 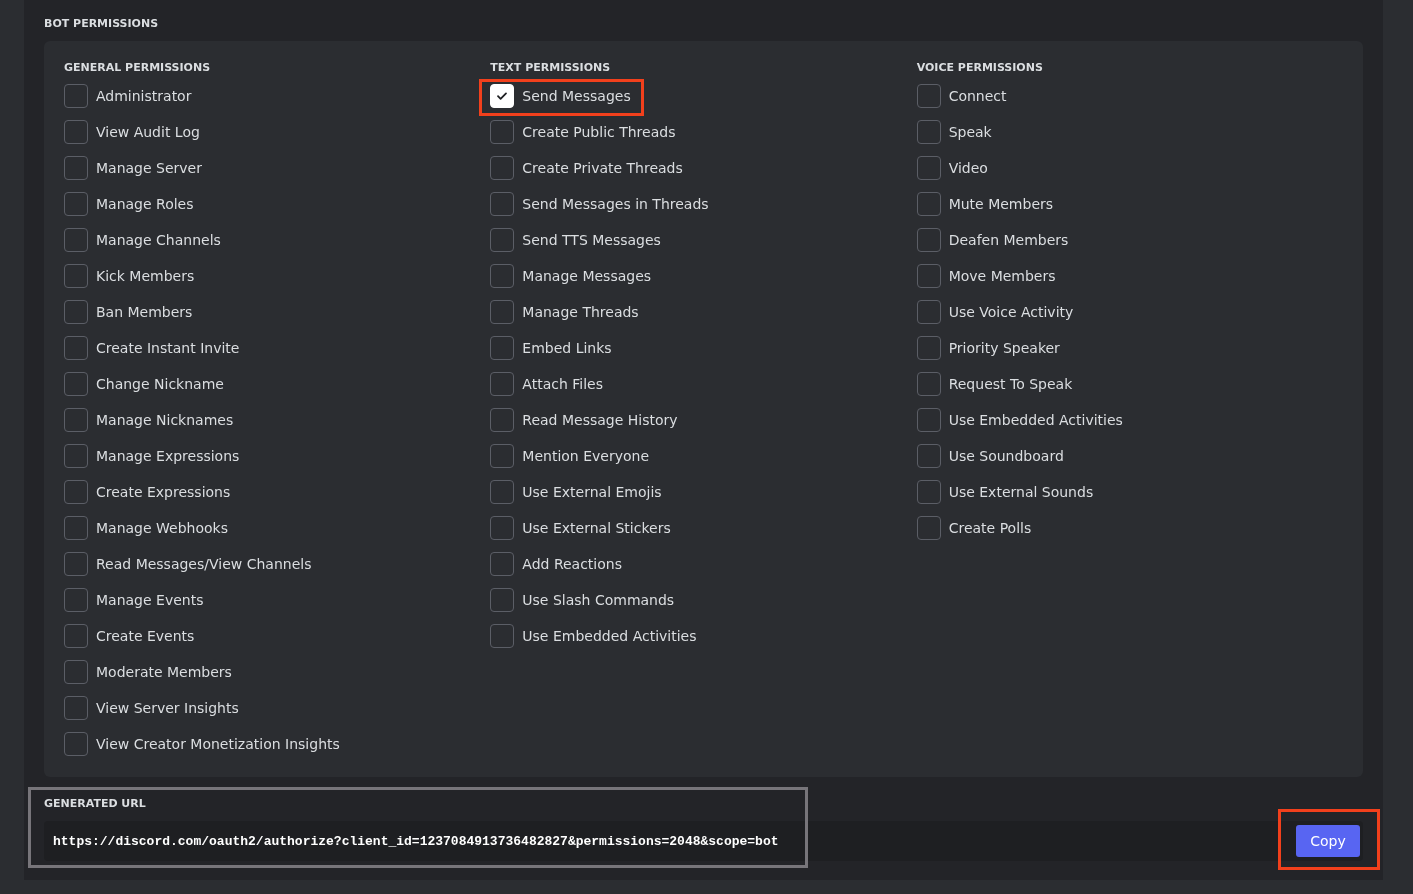 What do you see at coordinates (165, 420) in the screenshot?
I see `permission-label: Manage Nicknames` at bounding box center [165, 420].